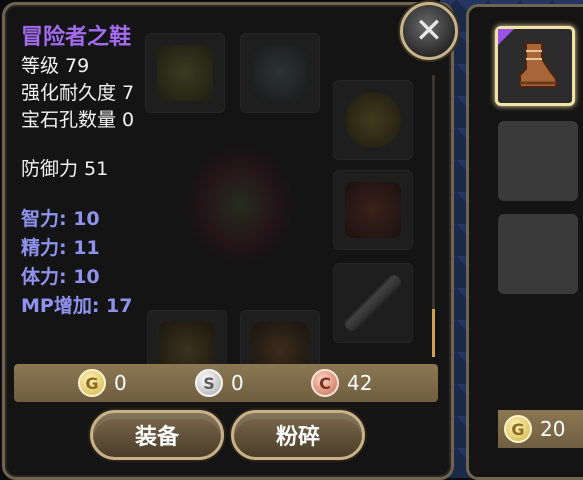 This screenshot has height=480, width=583. I want to click on bonus-stat-spirit: 精力: 11, so click(60, 248).